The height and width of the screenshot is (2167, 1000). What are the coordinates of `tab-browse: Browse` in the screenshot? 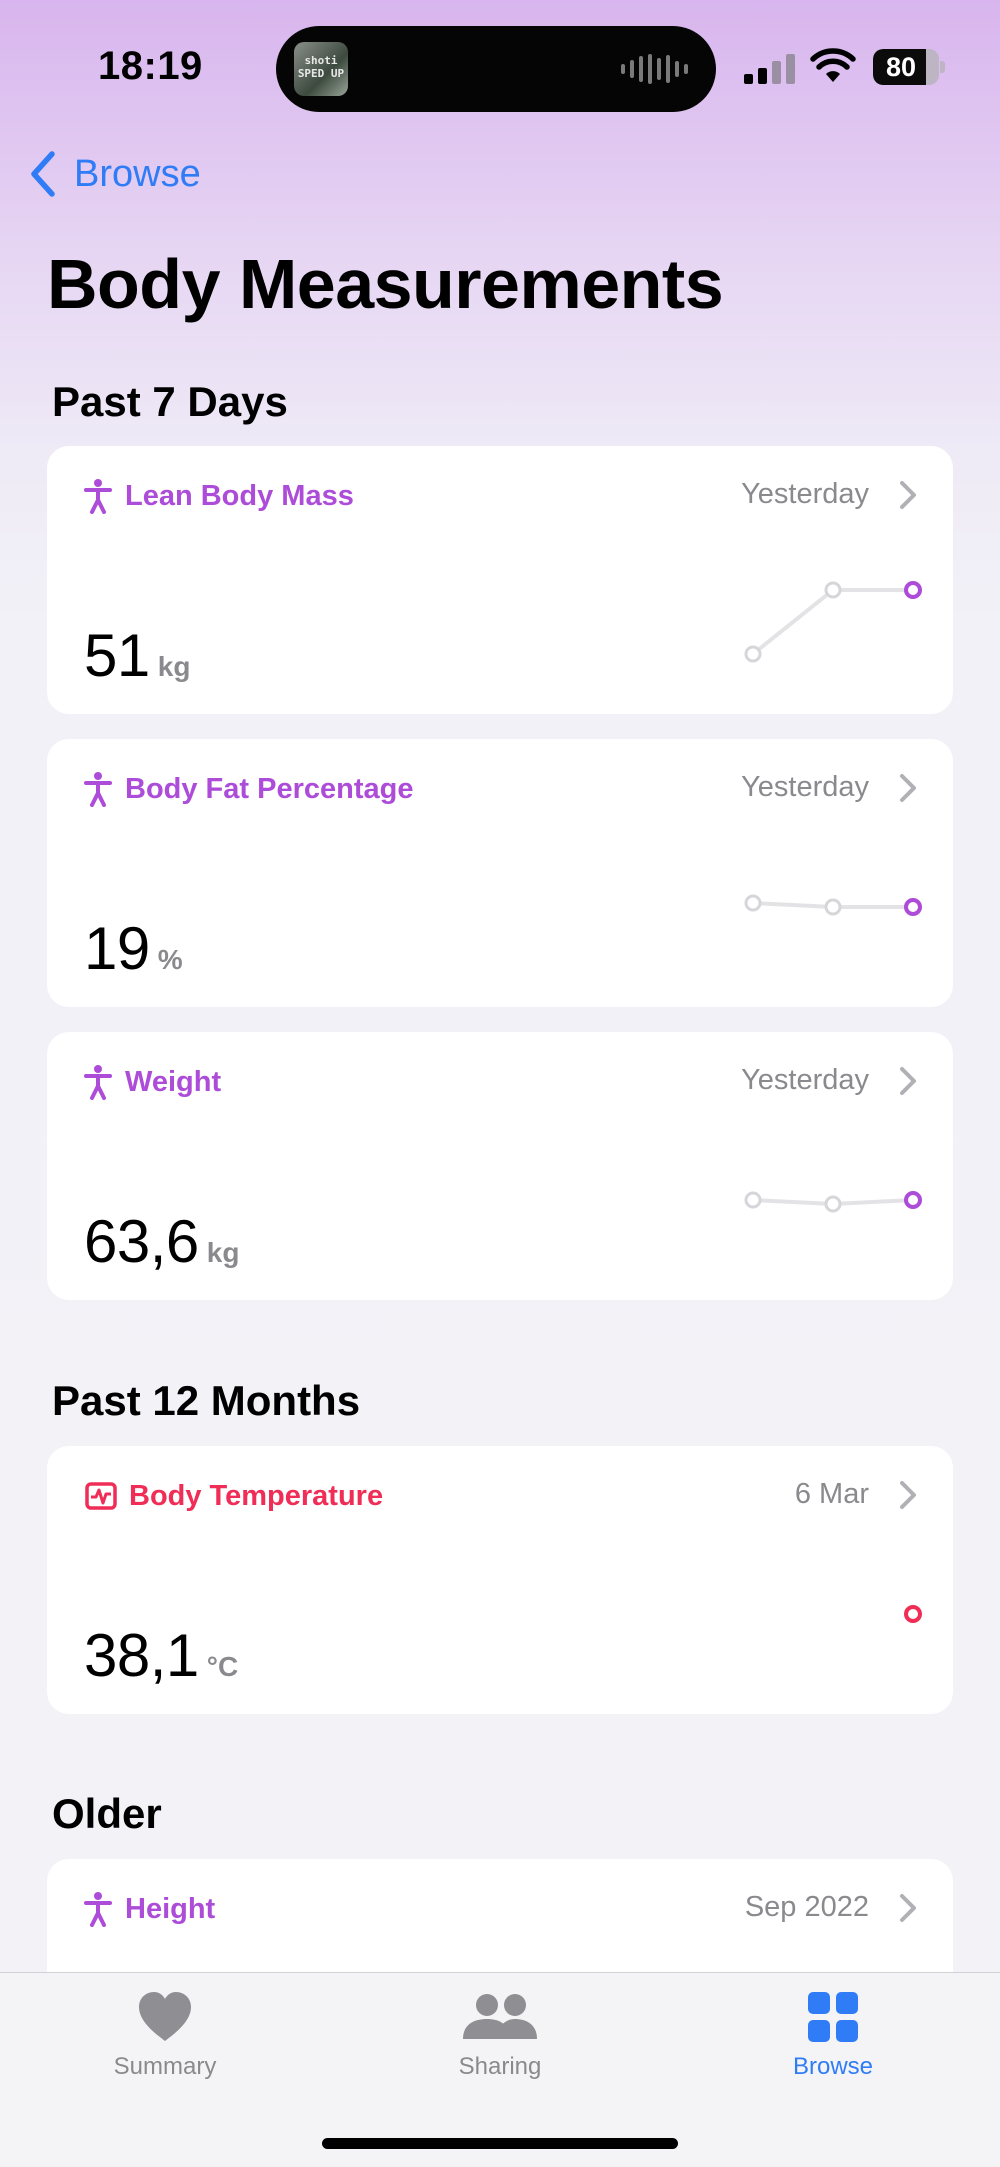 It's located at (833, 2036).